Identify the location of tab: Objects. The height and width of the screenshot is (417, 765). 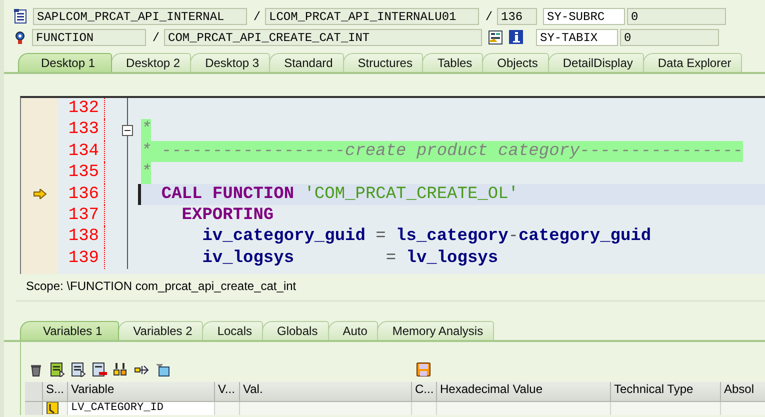
(515, 62).